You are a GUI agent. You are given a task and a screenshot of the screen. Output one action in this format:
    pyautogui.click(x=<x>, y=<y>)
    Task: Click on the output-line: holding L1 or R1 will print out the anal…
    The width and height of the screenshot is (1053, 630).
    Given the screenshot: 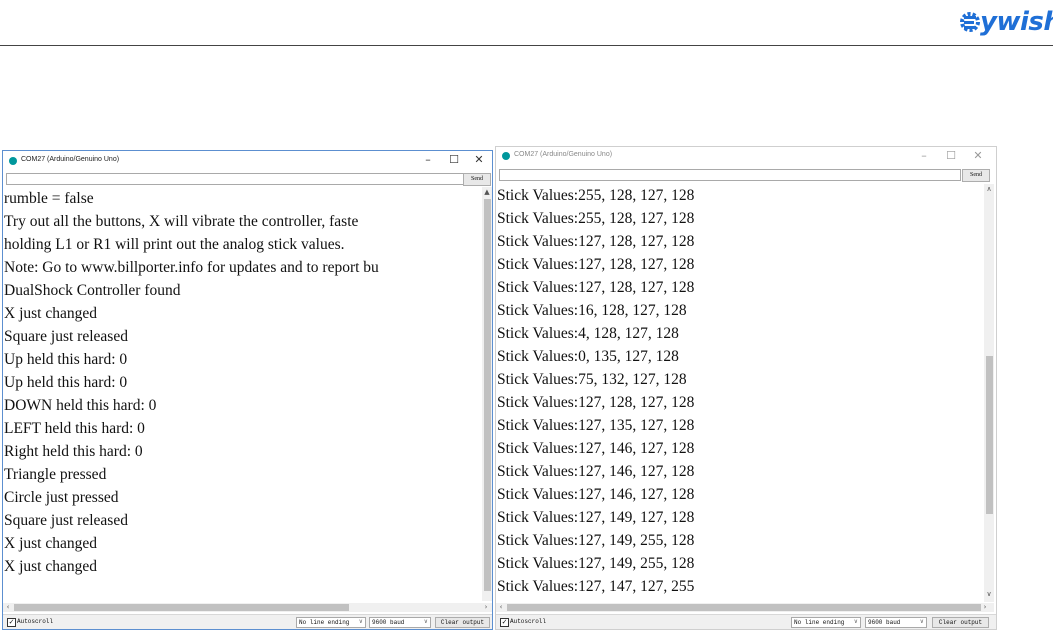 What is the action you would take?
    pyautogui.click(x=174, y=244)
    